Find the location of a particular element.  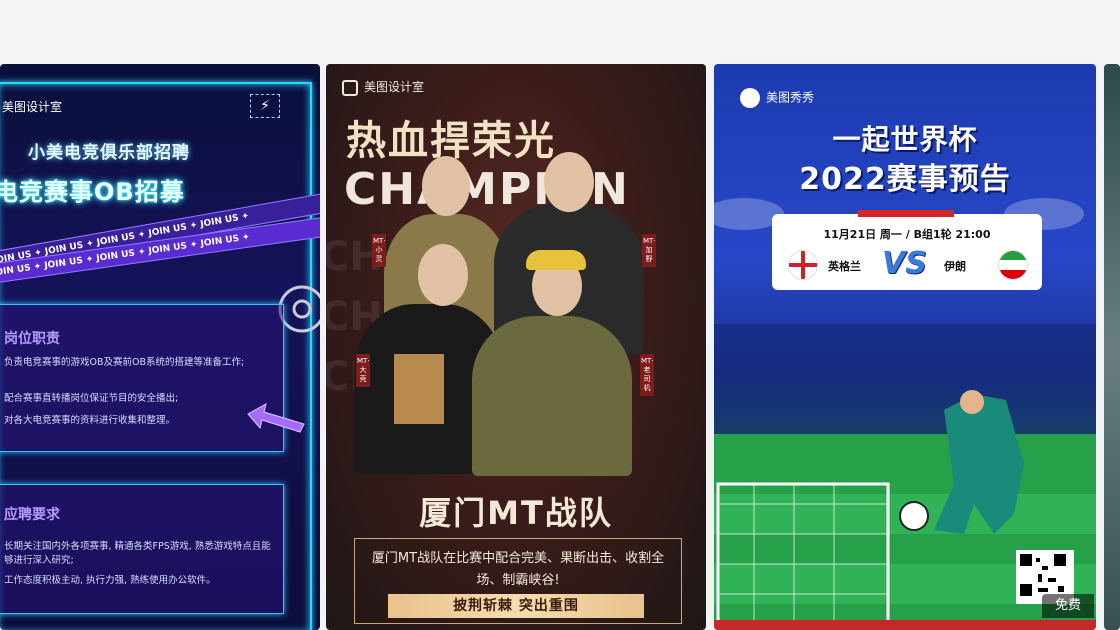

top-bar is located at coordinates (560, 32).